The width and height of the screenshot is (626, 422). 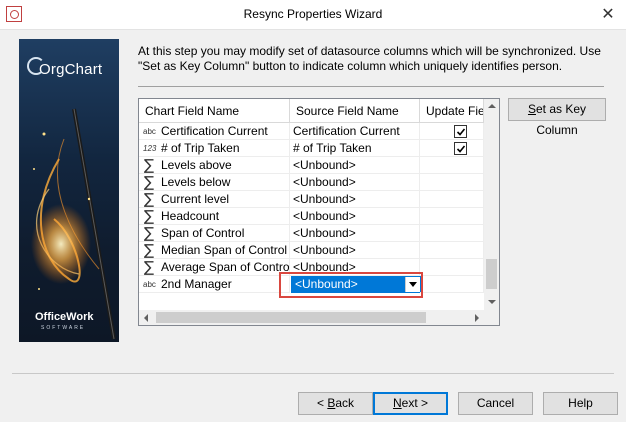 I want to click on divider, so click(x=371, y=86).